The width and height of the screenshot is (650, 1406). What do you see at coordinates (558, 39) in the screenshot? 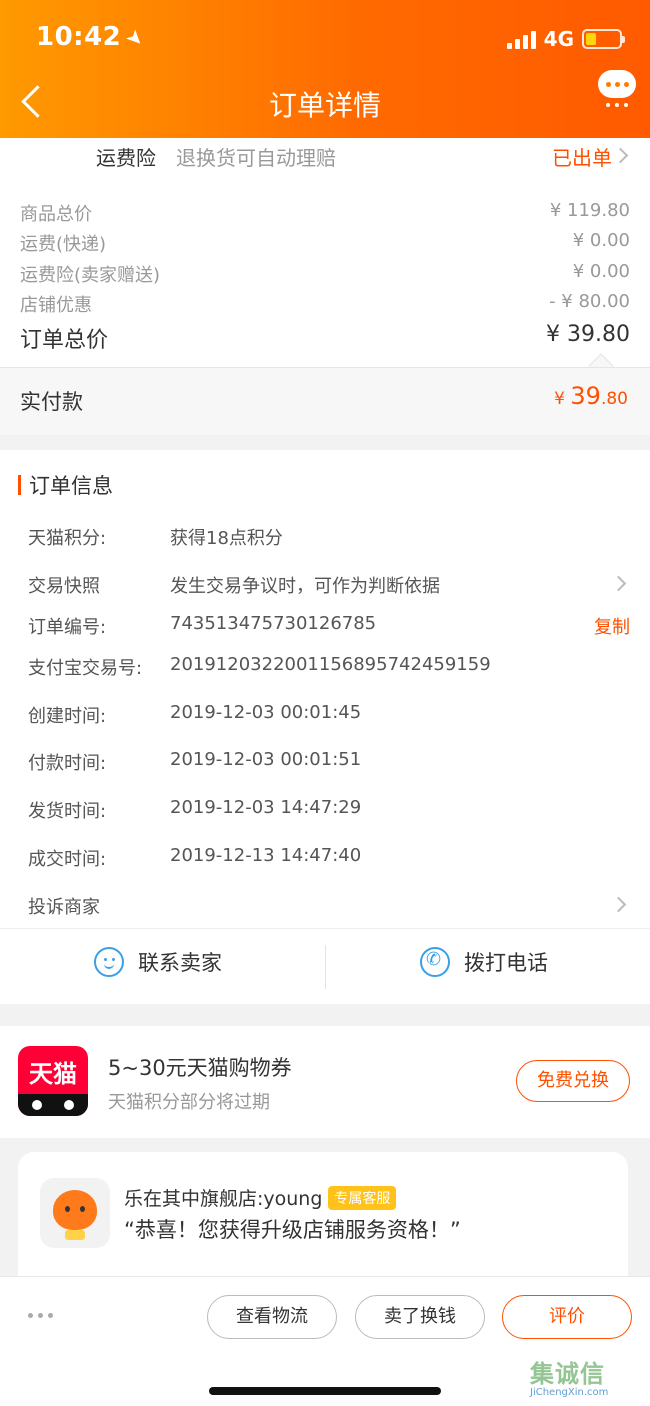
I see `network-label: 4G` at bounding box center [558, 39].